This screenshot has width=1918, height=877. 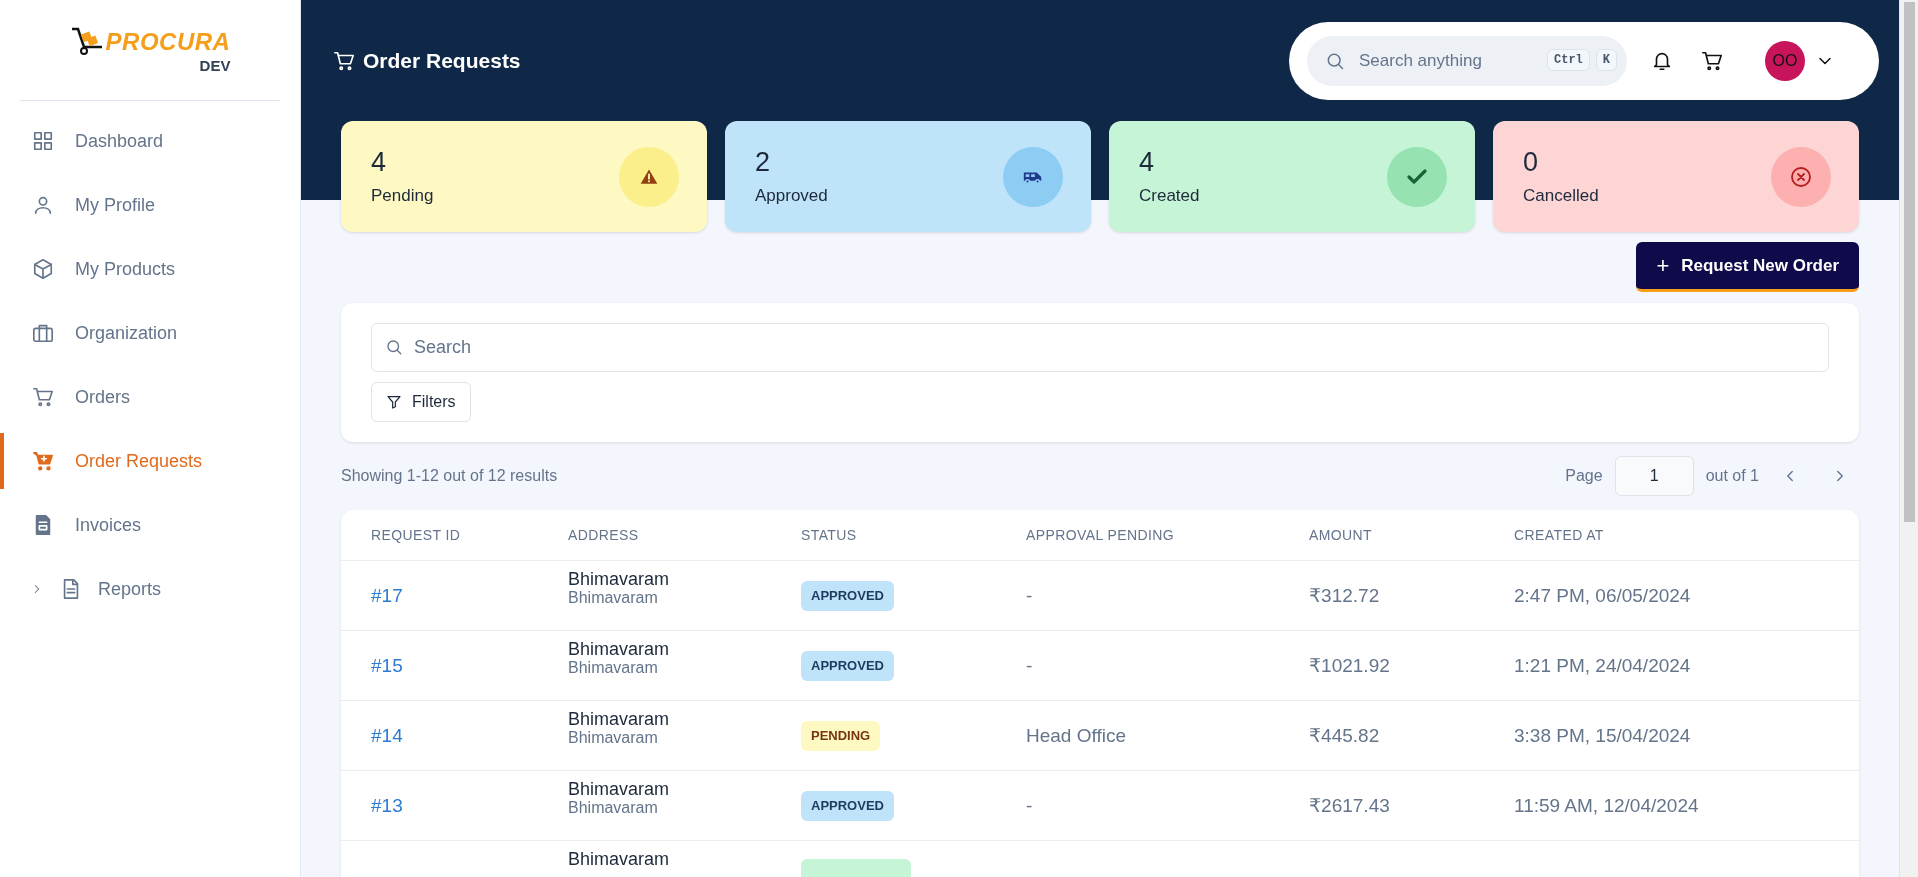 What do you see at coordinates (150, 333) in the screenshot?
I see `sidebar-item: Organization` at bounding box center [150, 333].